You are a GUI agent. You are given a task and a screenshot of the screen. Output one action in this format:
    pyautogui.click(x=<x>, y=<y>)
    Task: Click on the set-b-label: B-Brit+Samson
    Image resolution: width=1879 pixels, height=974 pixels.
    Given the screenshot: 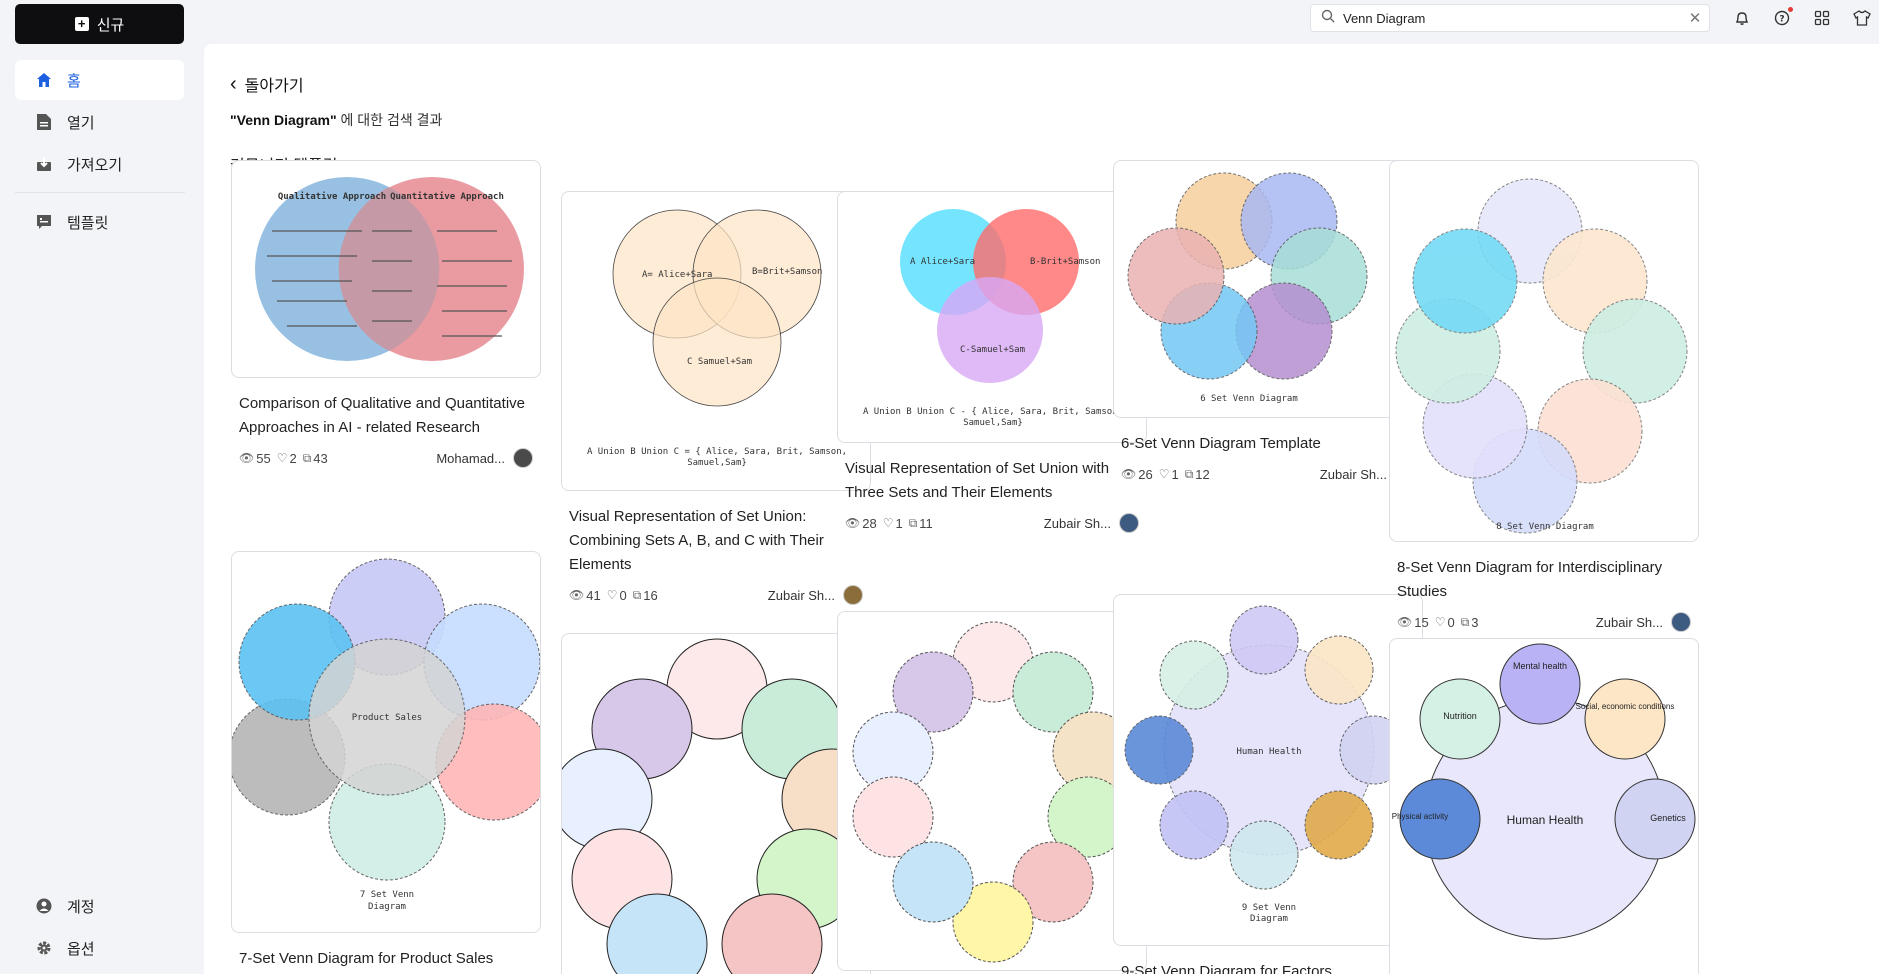 What is the action you would take?
    pyautogui.click(x=1065, y=262)
    